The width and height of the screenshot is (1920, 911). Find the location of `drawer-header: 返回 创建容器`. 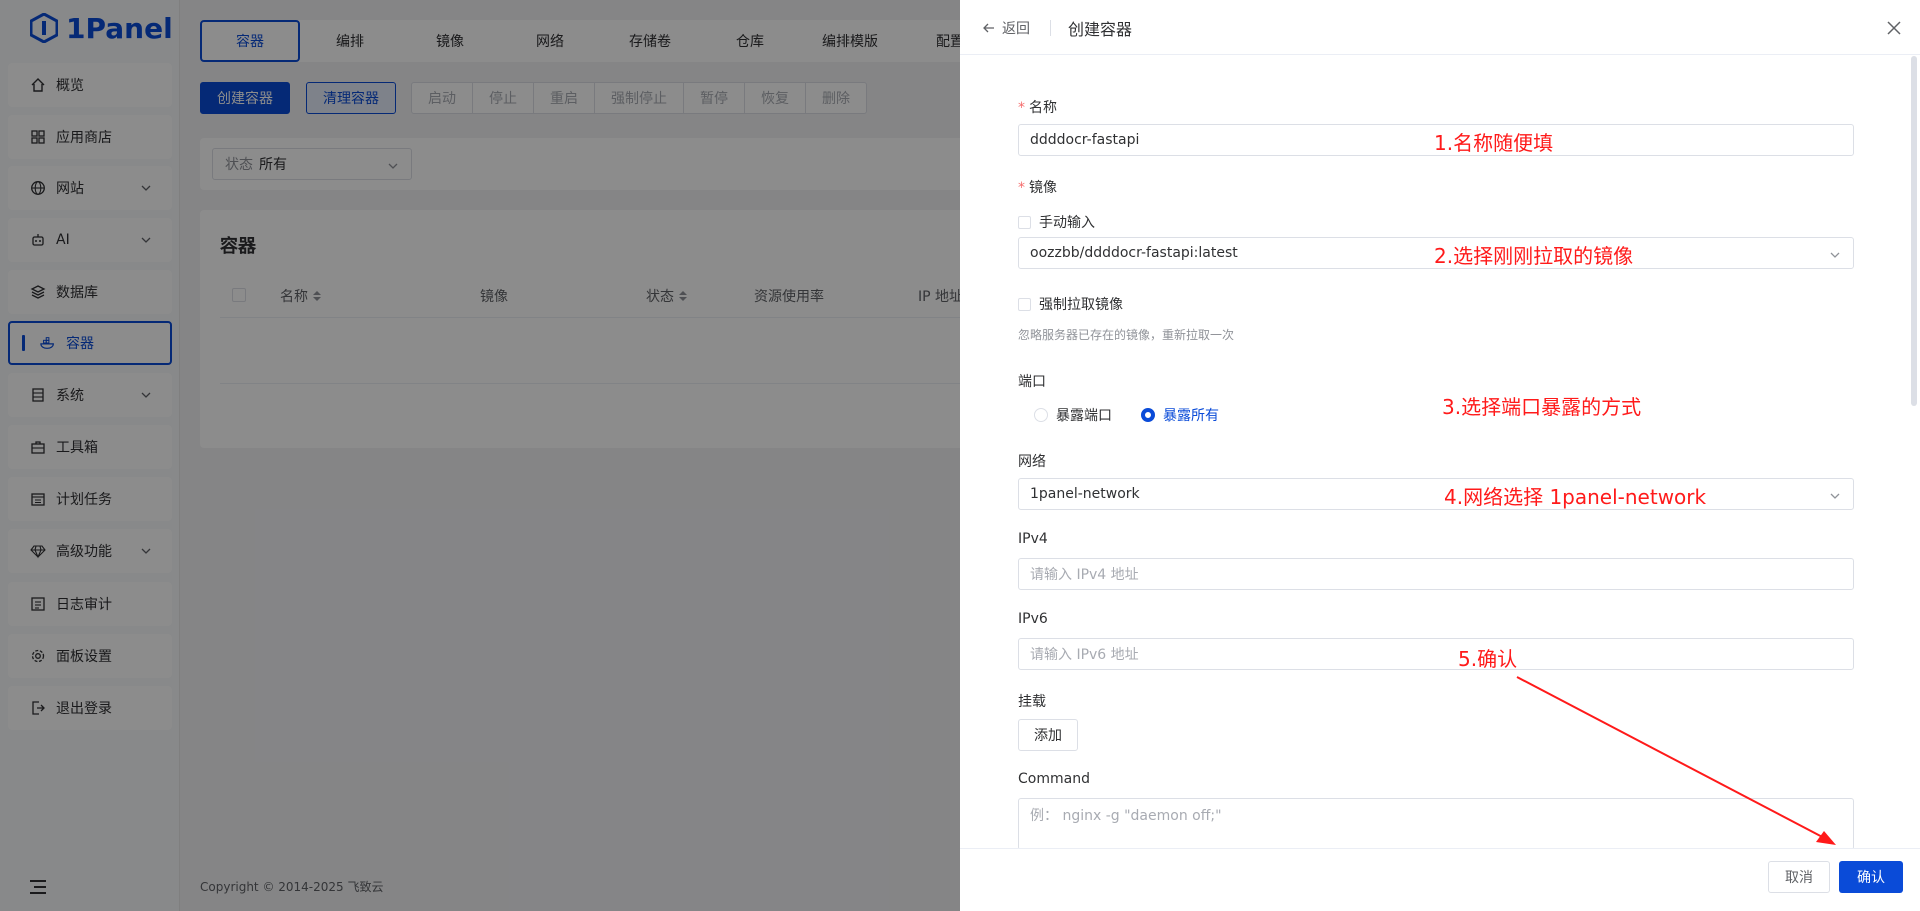

drawer-header: 返回 创建容器 is located at coordinates (1440, 27).